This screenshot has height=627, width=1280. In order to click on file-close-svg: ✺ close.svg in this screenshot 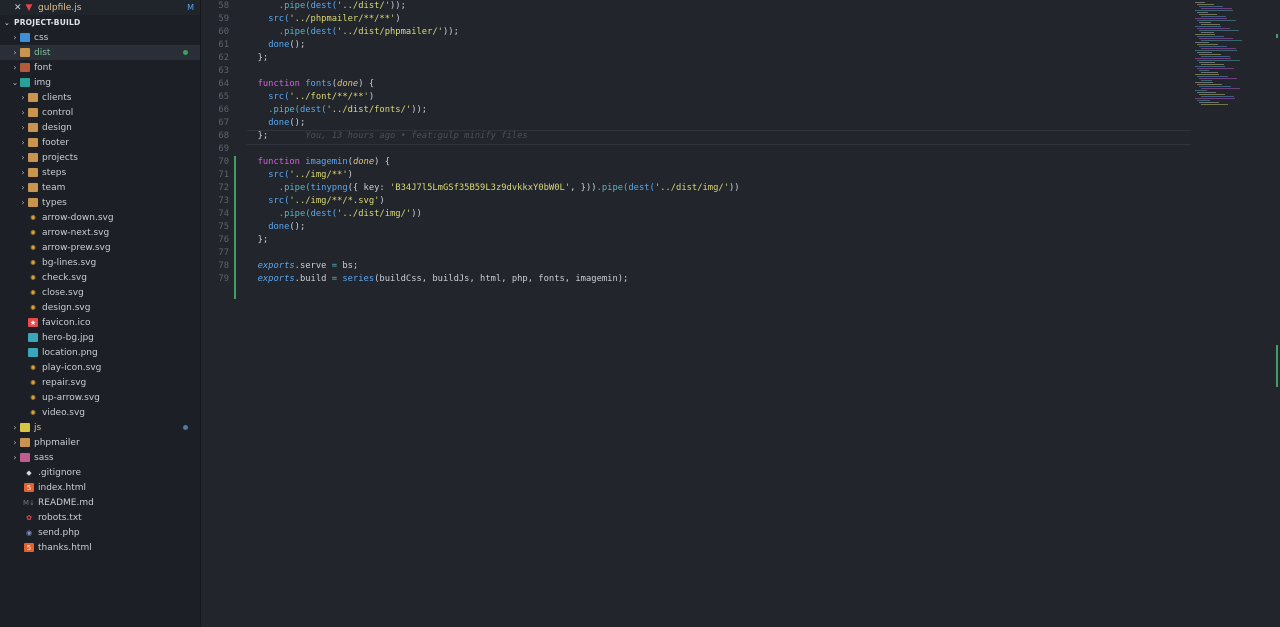, I will do `click(100, 292)`.